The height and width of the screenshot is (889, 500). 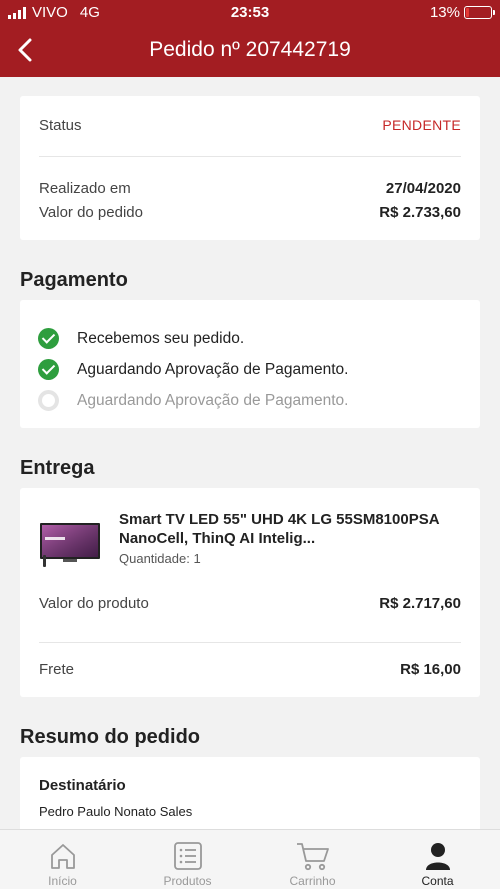 What do you see at coordinates (444, 12) in the screenshot?
I see `battery-percent: 13%` at bounding box center [444, 12].